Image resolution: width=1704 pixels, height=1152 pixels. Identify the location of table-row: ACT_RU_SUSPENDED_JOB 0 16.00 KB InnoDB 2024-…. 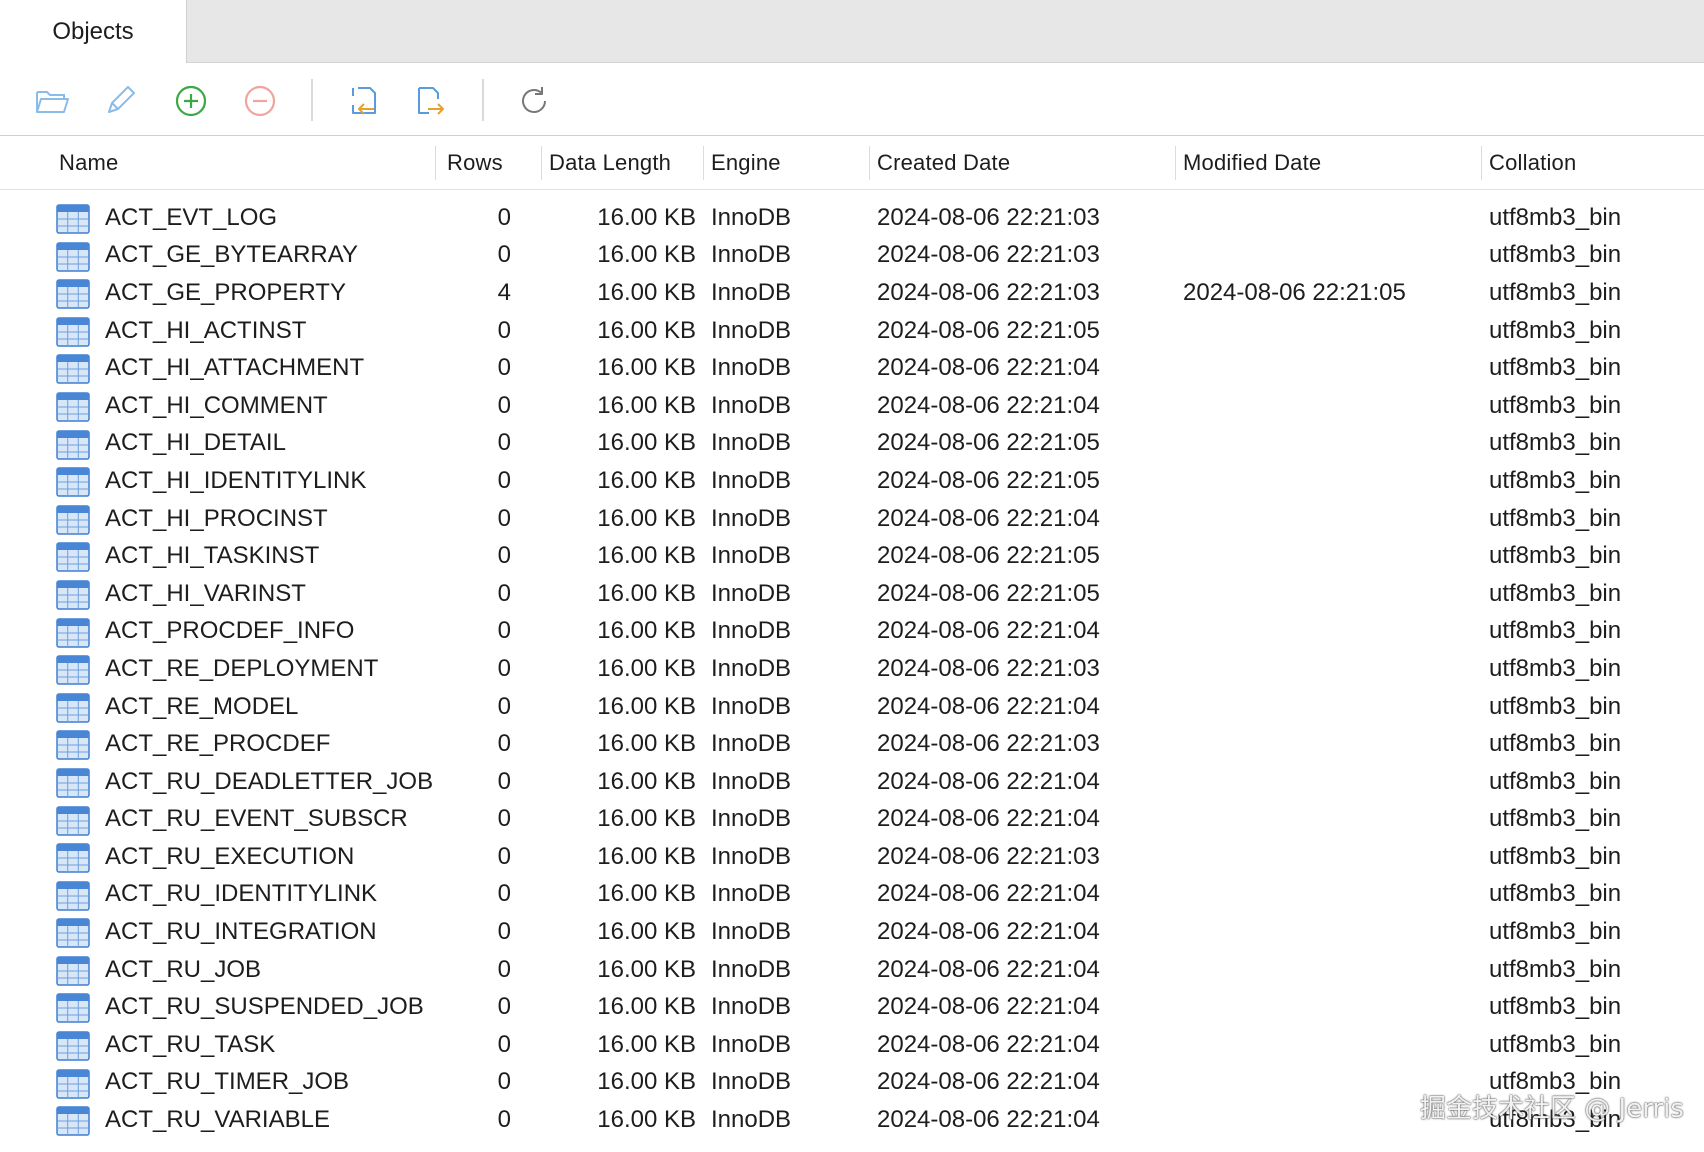
(852, 1007).